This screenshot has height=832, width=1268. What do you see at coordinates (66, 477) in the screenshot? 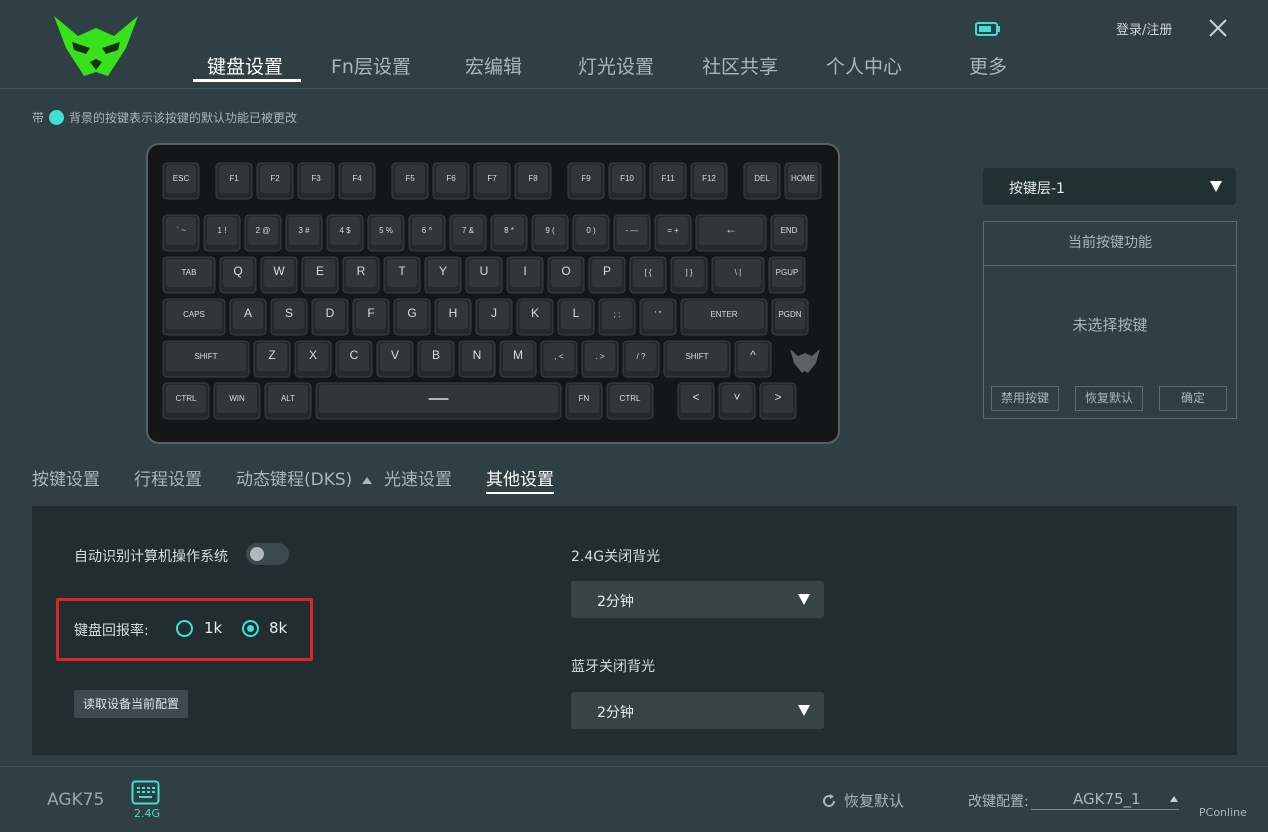
I see `tab-key-settings: 按键设置` at bounding box center [66, 477].